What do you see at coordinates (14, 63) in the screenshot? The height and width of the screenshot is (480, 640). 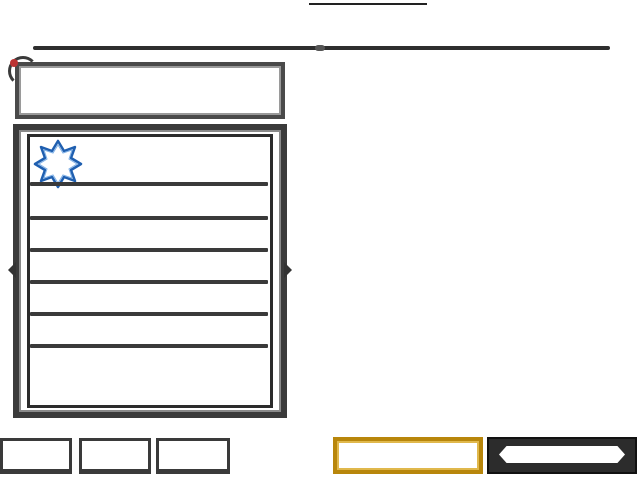 I see `corner-gem-icon` at bounding box center [14, 63].